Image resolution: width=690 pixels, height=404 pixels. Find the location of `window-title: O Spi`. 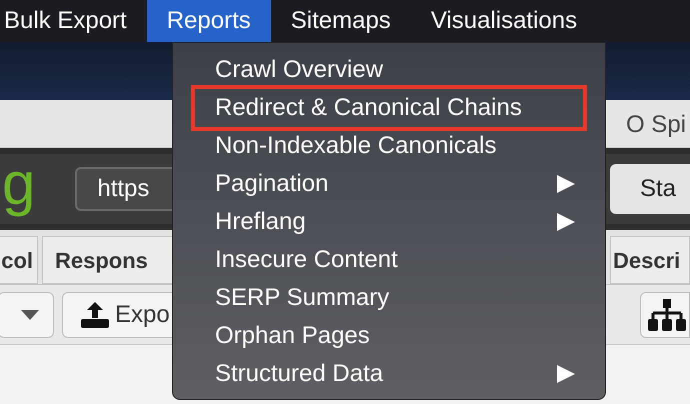

window-title: O Spi is located at coordinates (656, 125).